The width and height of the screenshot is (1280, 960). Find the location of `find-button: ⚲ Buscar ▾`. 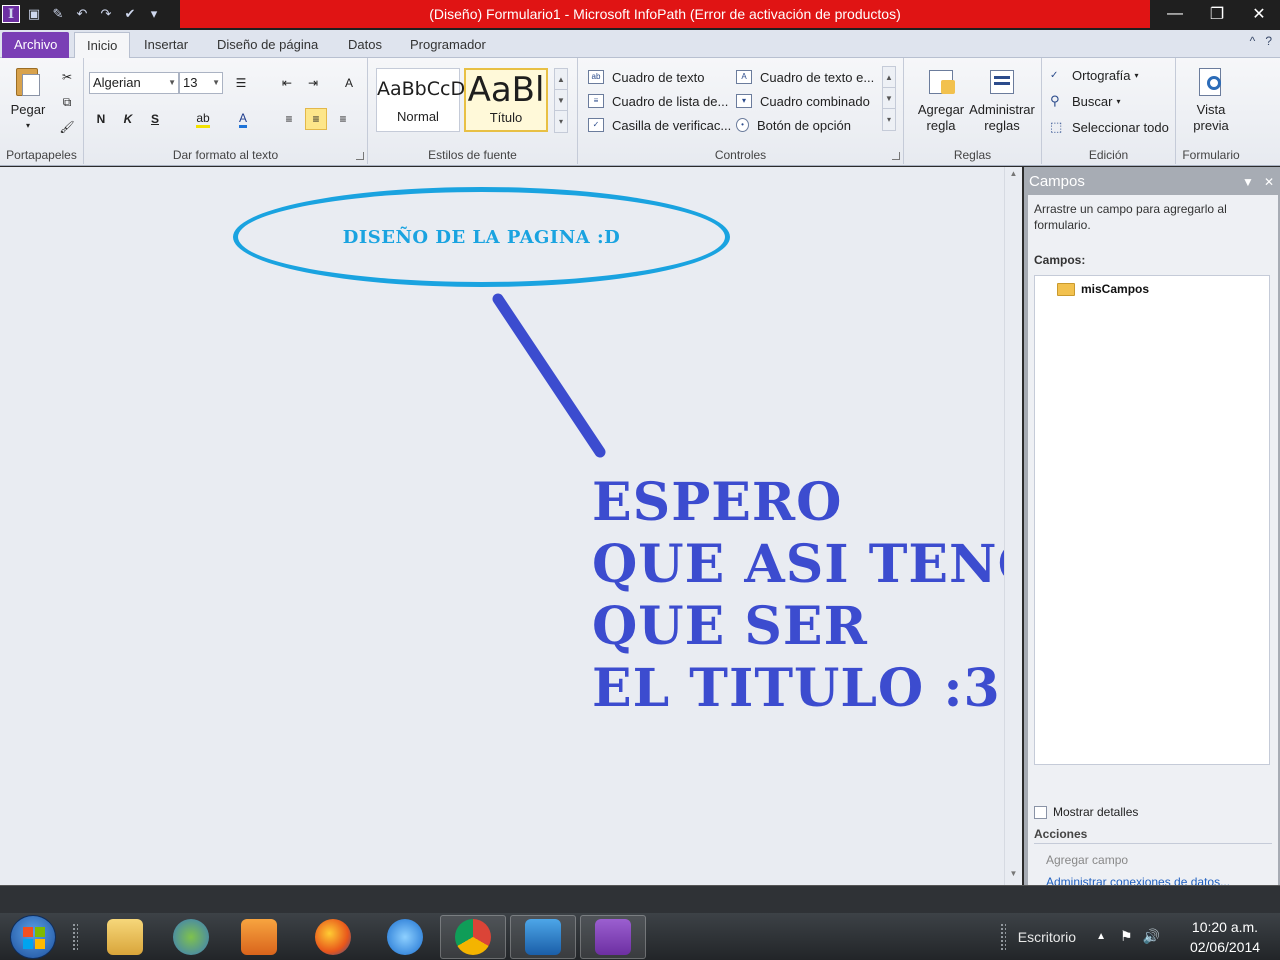

find-button: ⚲ Buscar ▾ is located at coordinates (1085, 101).